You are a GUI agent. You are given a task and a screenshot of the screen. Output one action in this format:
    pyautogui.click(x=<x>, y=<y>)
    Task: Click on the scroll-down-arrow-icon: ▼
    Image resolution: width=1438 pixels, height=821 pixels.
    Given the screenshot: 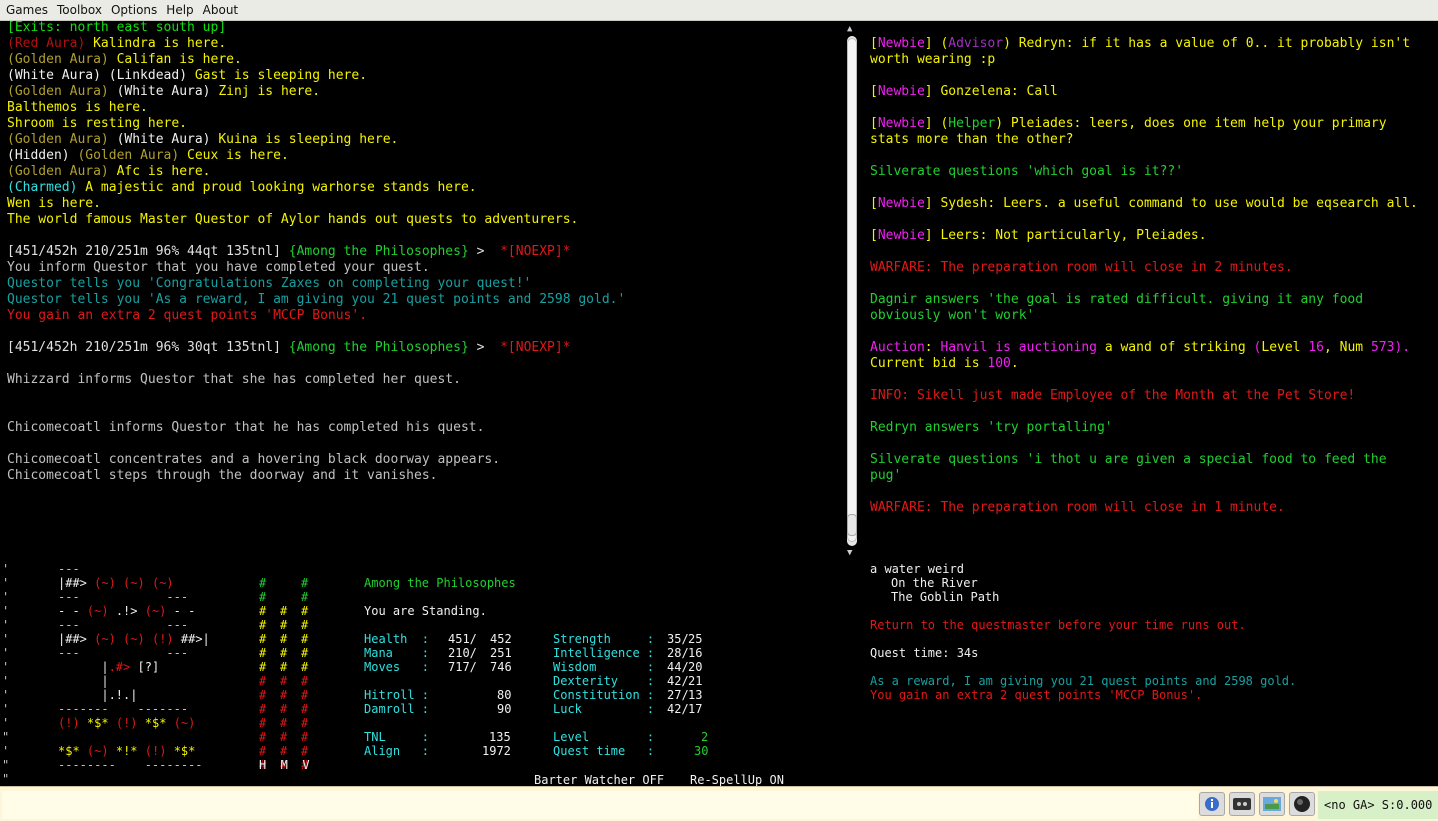 What is the action you would take?
    pyautogui.click(x=849, y=553)
    